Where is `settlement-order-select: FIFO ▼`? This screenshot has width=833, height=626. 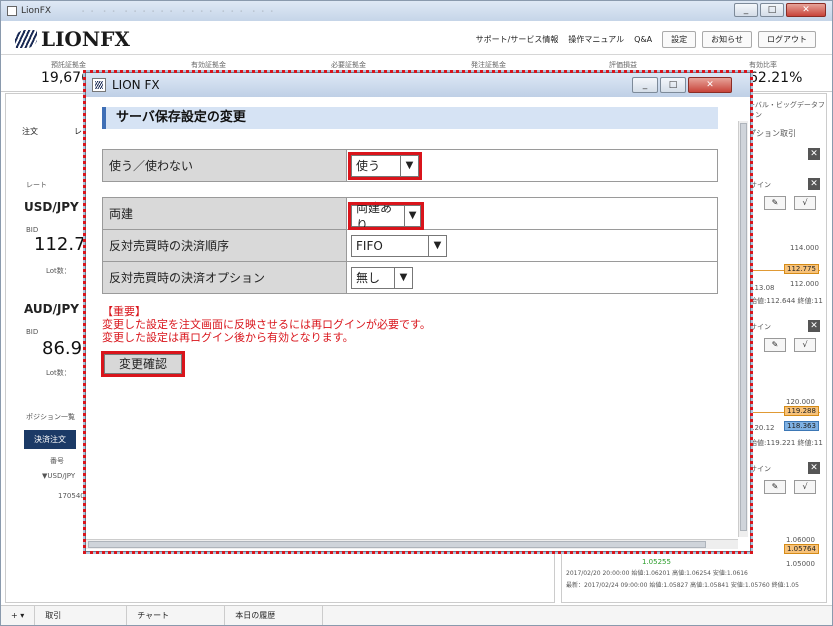
settlement-order-select: FIFO ▼ is located at coordinates (399, 245).